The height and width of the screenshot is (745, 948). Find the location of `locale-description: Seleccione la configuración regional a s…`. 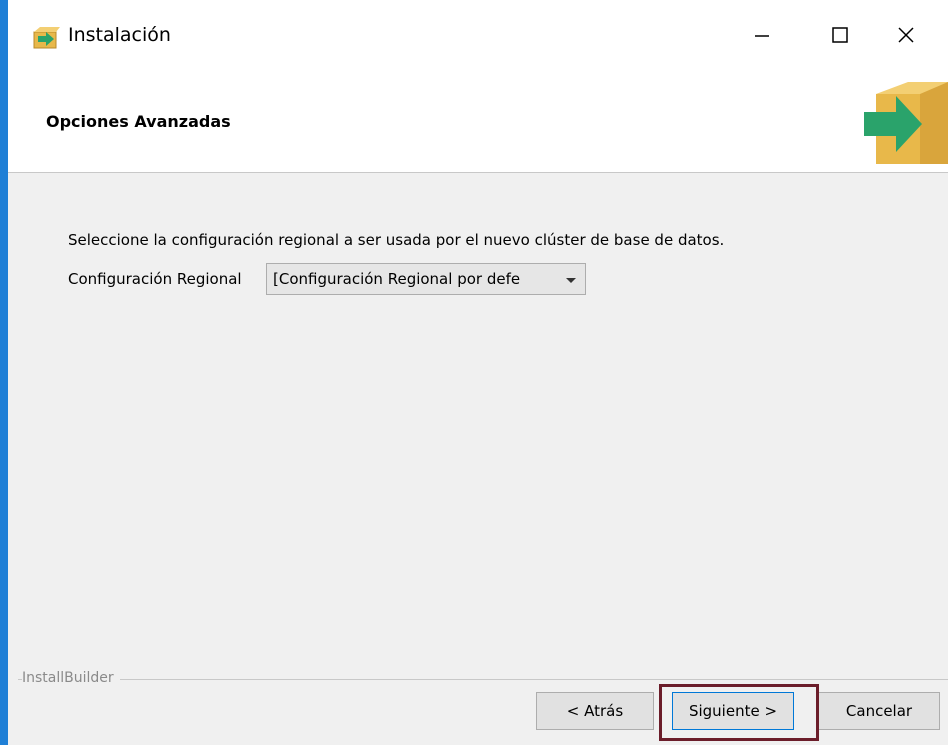

locale-description: Seleccione la configuración regional a s… is located at coordinates (396, 240).